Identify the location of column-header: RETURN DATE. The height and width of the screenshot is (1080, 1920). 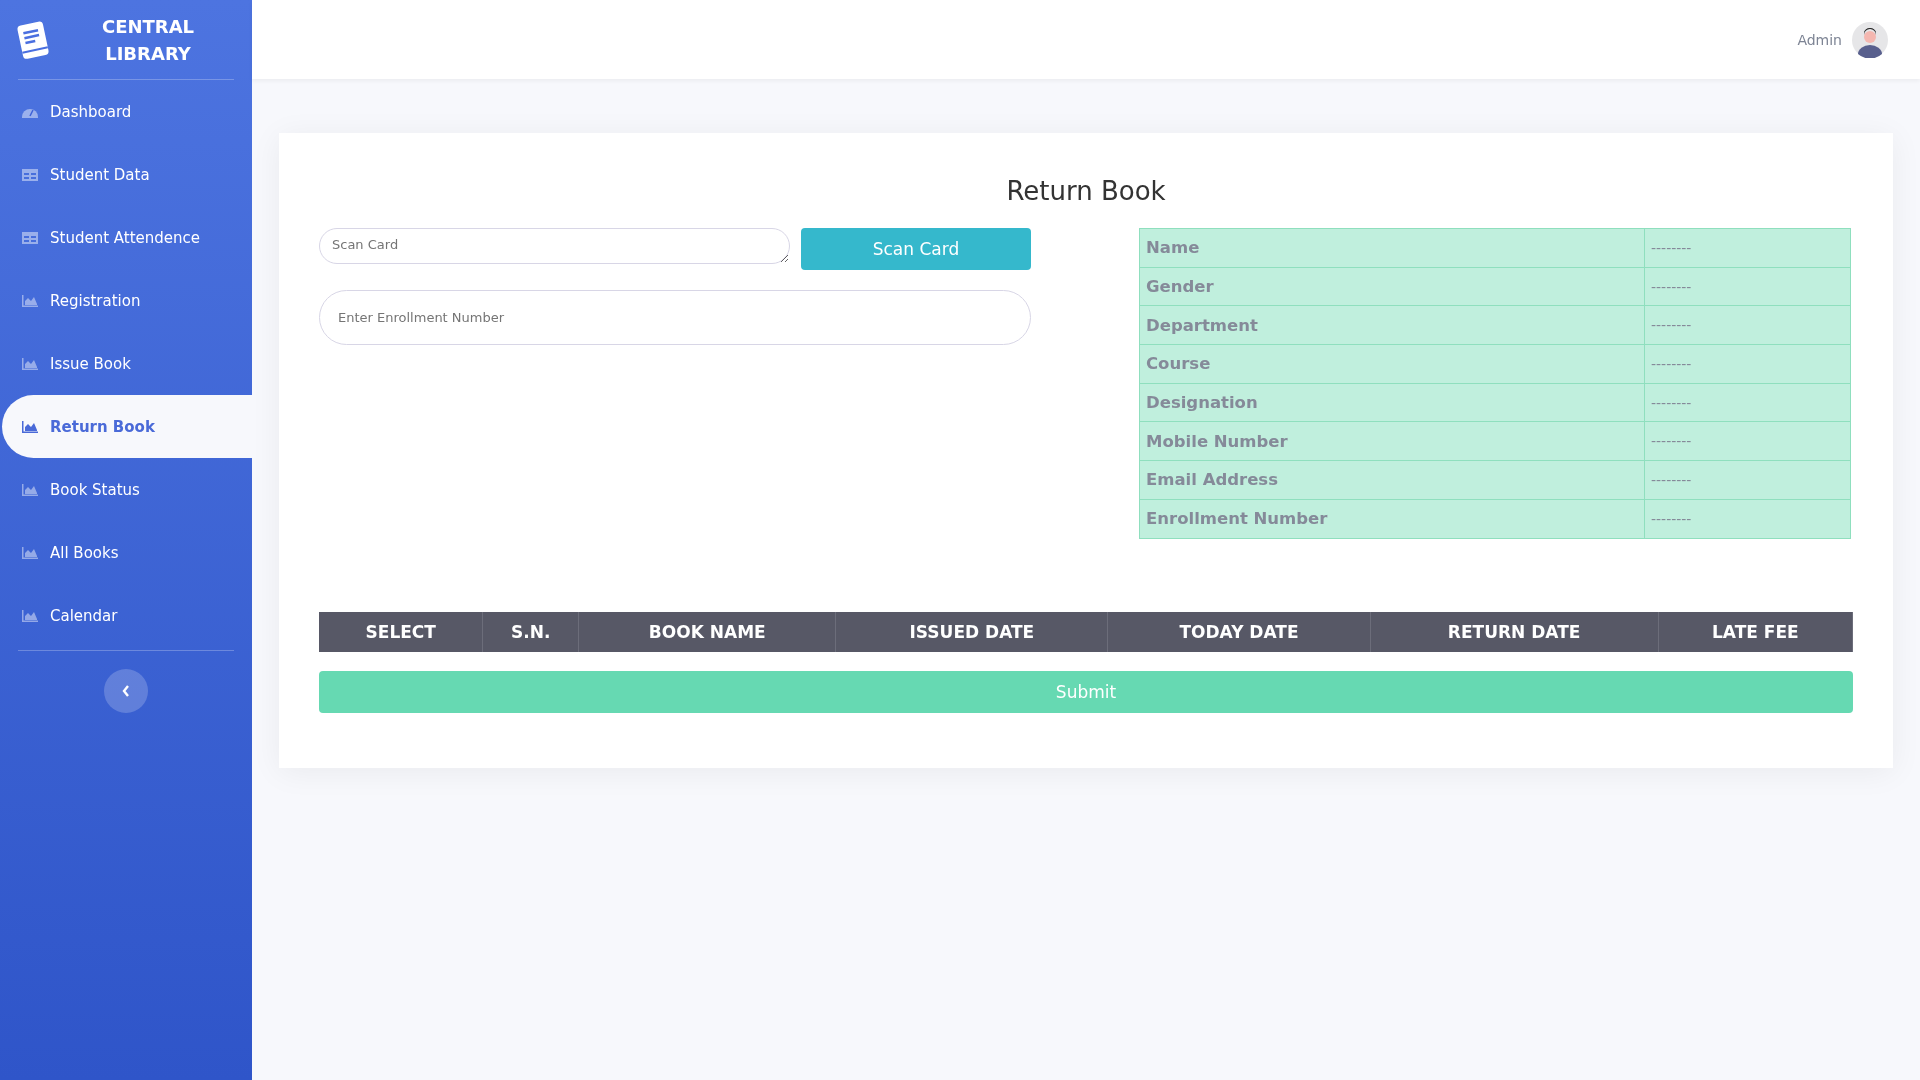
(1514, 631).